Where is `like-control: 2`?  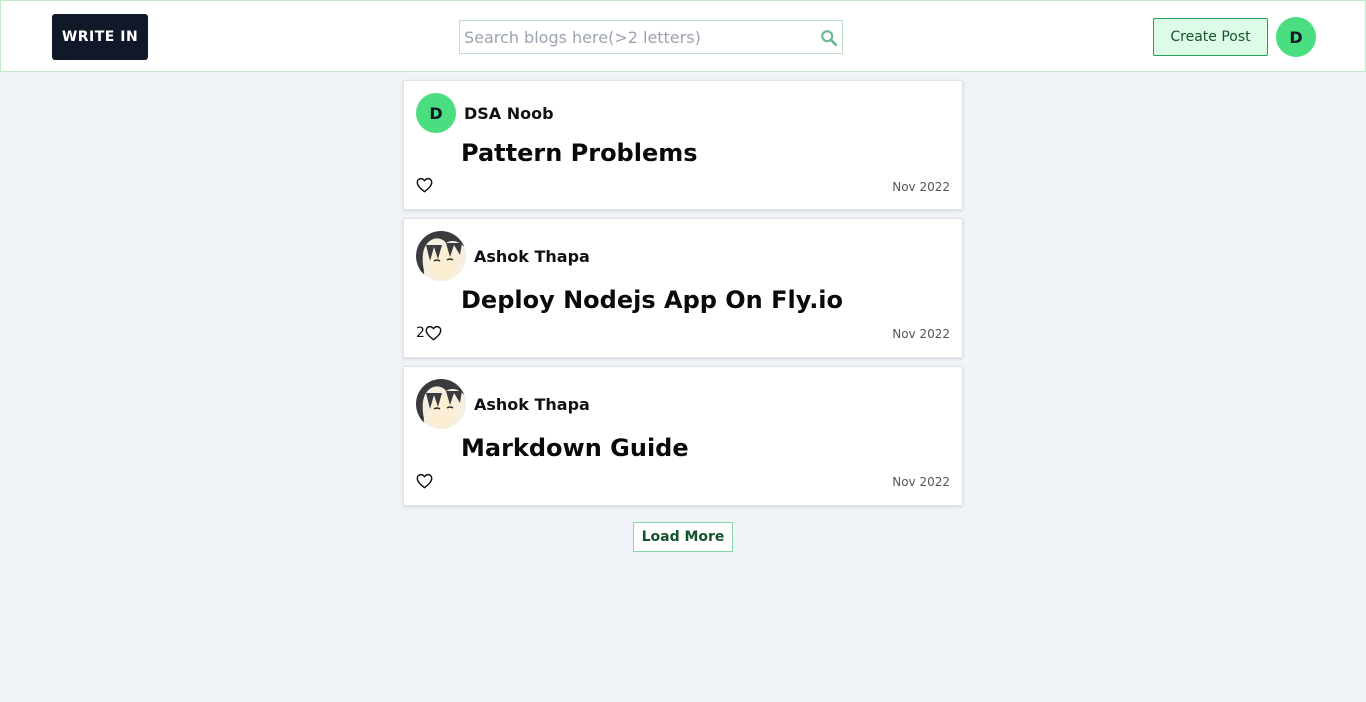 like-control: 2 is located at coordinates (429, 333).